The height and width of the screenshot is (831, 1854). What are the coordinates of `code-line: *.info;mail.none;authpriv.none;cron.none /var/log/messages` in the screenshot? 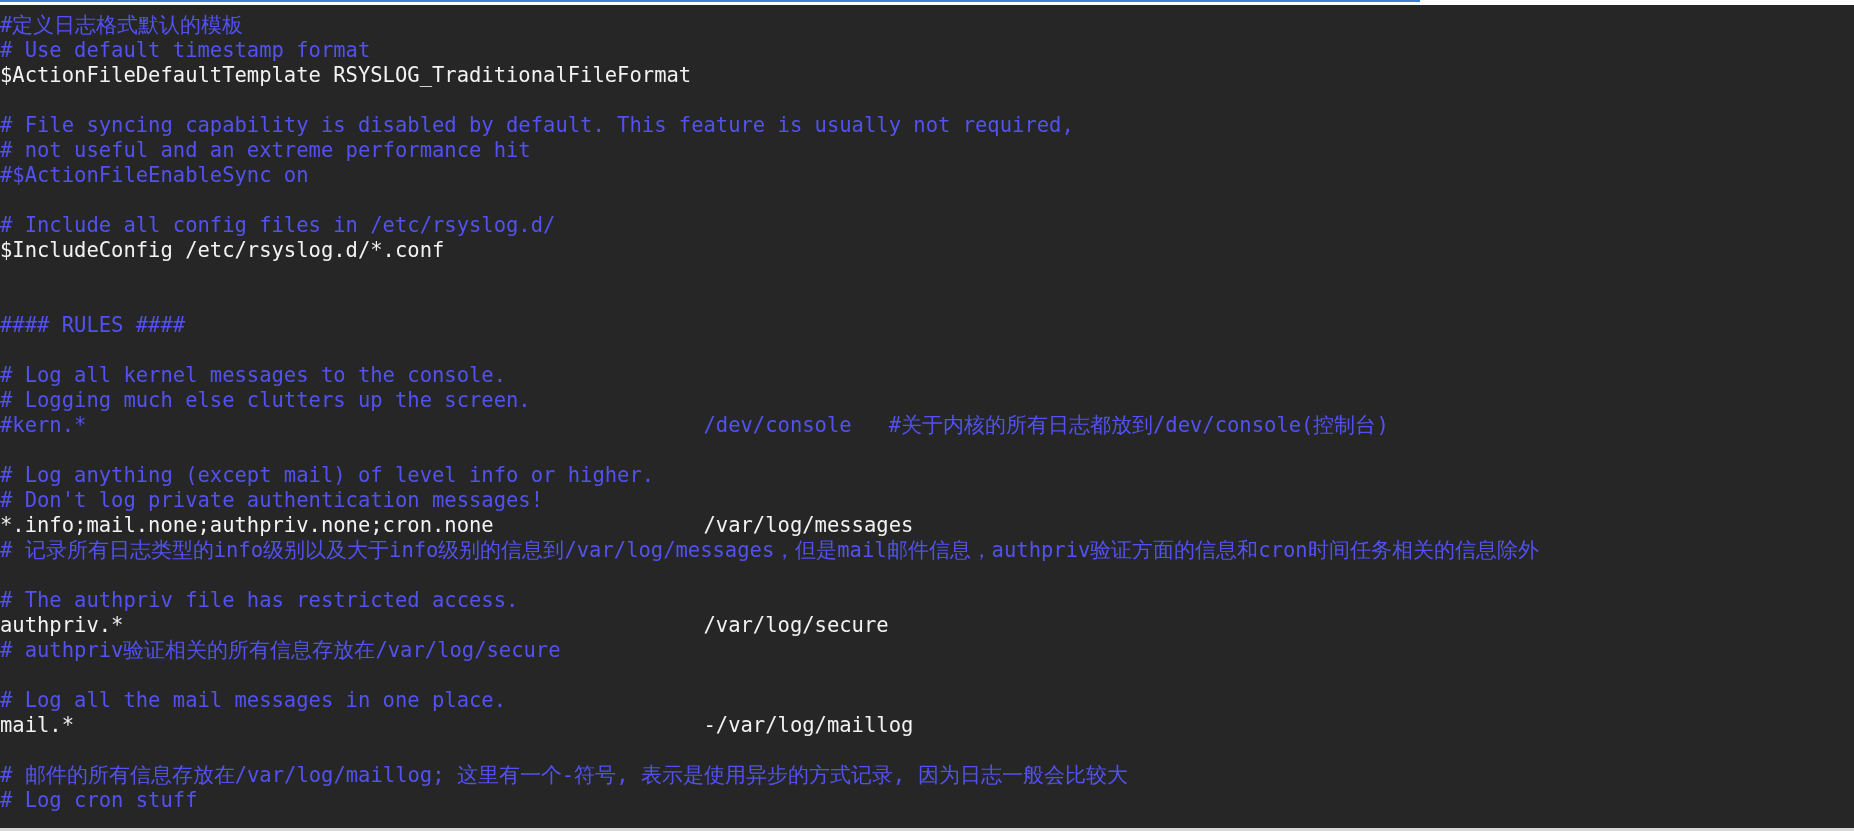 It's located at (457, 525).